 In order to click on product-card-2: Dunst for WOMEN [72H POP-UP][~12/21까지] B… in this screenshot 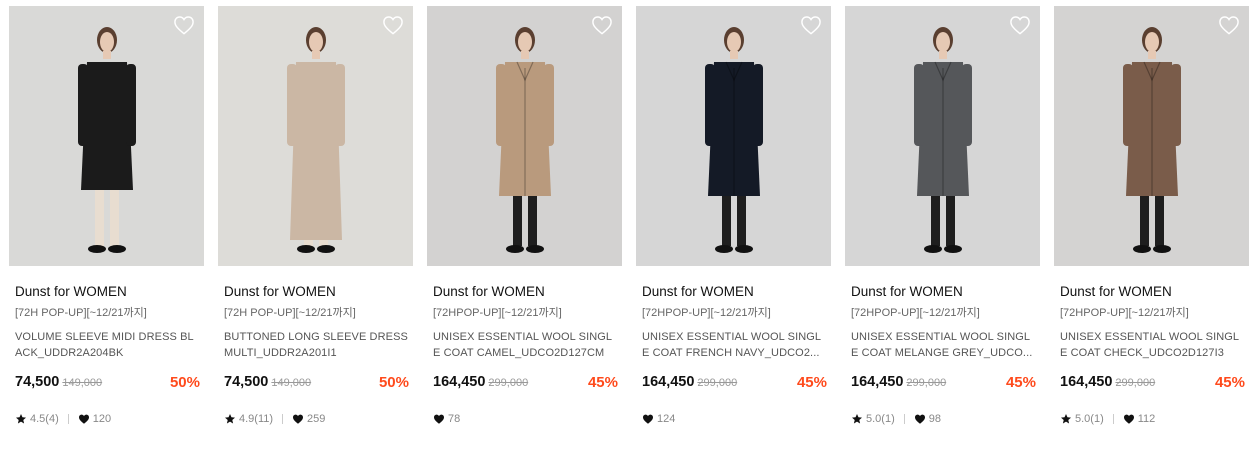, I will do `click(315, 216)`.